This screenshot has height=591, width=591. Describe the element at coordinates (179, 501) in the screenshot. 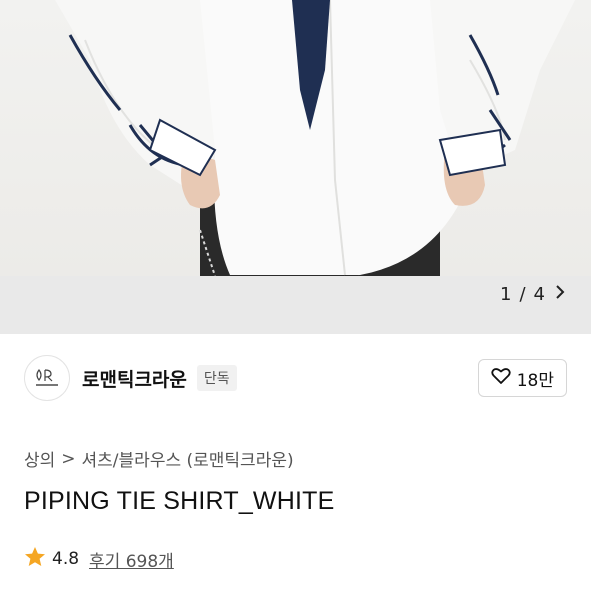

I see `product-title: PIPING TIE SHIRT_WHITE` at that location.